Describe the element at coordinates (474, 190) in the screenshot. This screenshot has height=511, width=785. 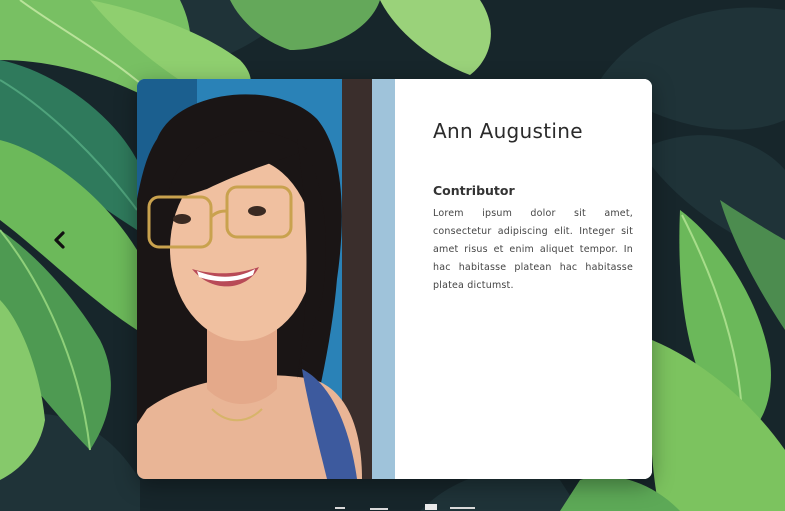
I see `profile-role: Contributor` at that location.